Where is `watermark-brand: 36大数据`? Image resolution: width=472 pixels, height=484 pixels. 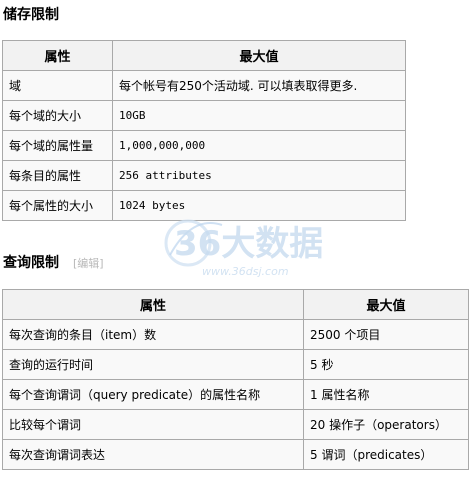
watermark-brand: 36大数据 is located at coordinates (248, 244).